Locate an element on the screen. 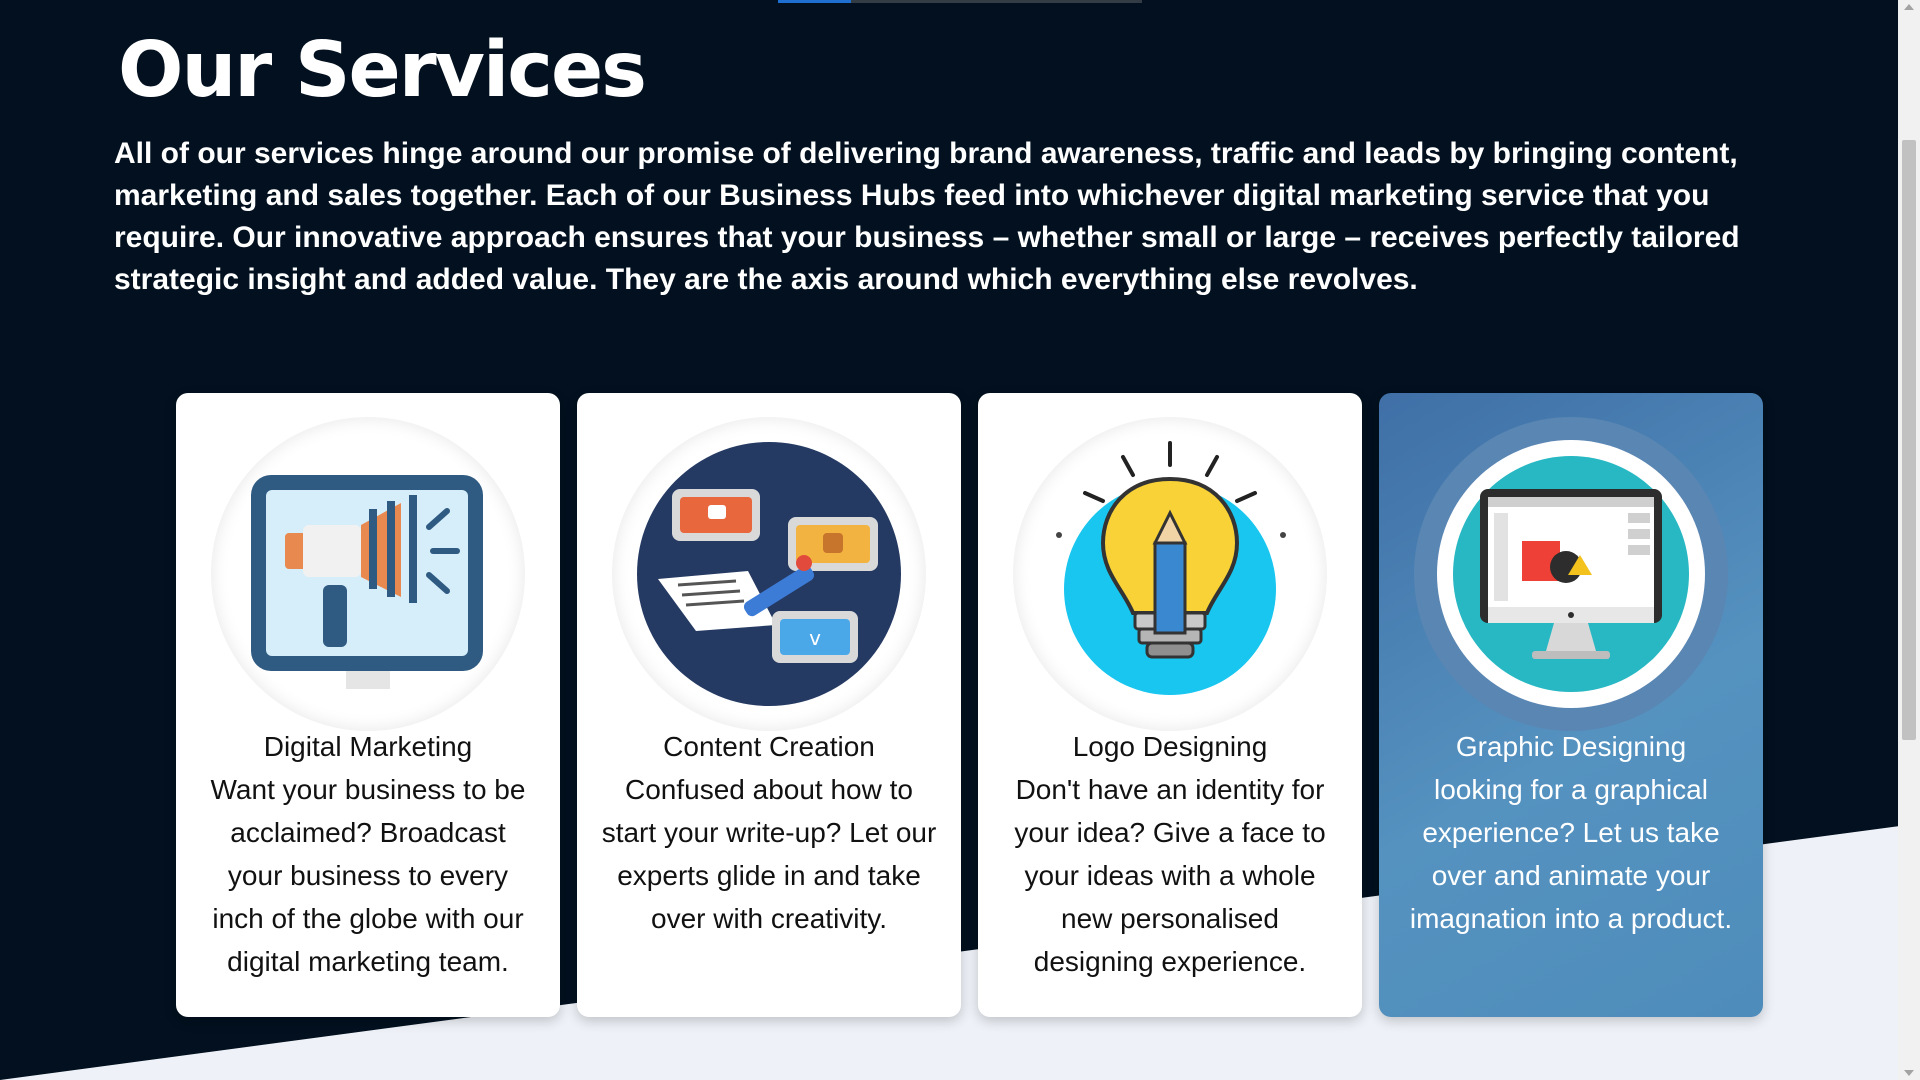 This screenshot has height=1080, width=1920. vertical-scrollbar is located at coordinates (1909, 540).